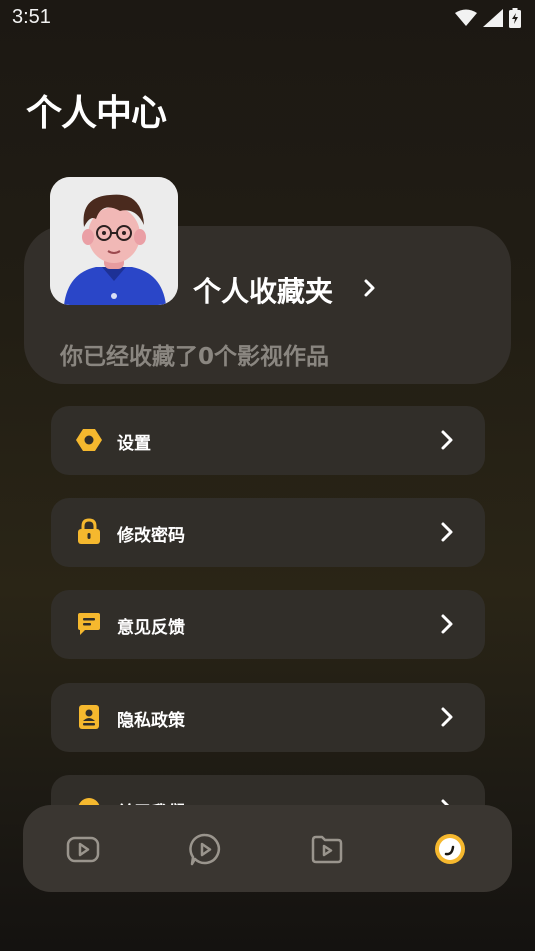 This screenshot has width=535, height=951. What do you see at coordinates (96, 113) in the screenshot?
I see `page-title: 个人中心` at bounding box center [96, 113].